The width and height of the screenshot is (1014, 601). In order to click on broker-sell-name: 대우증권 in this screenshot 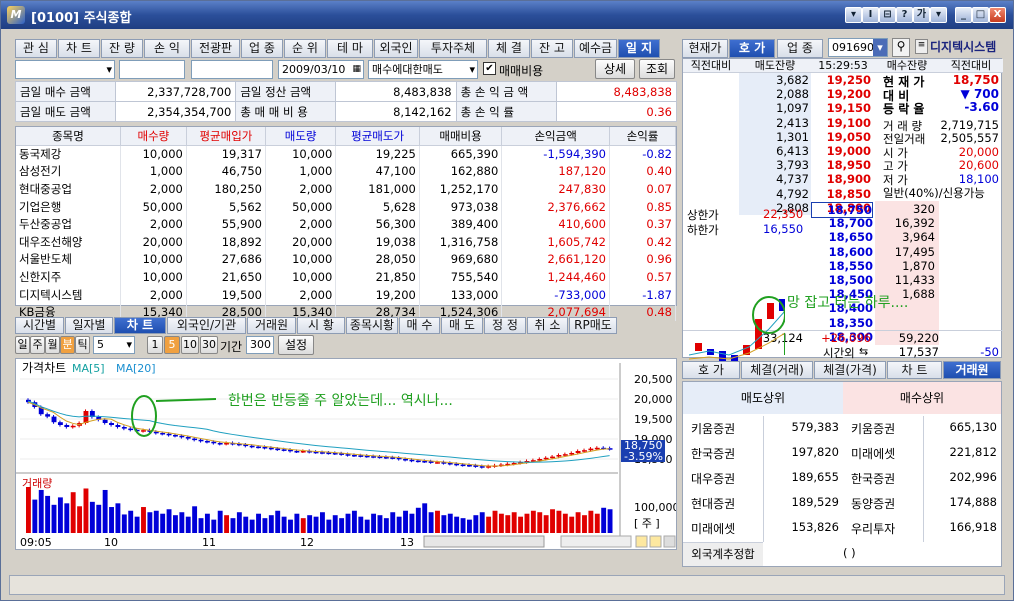, I will do `click(713, 478)`.